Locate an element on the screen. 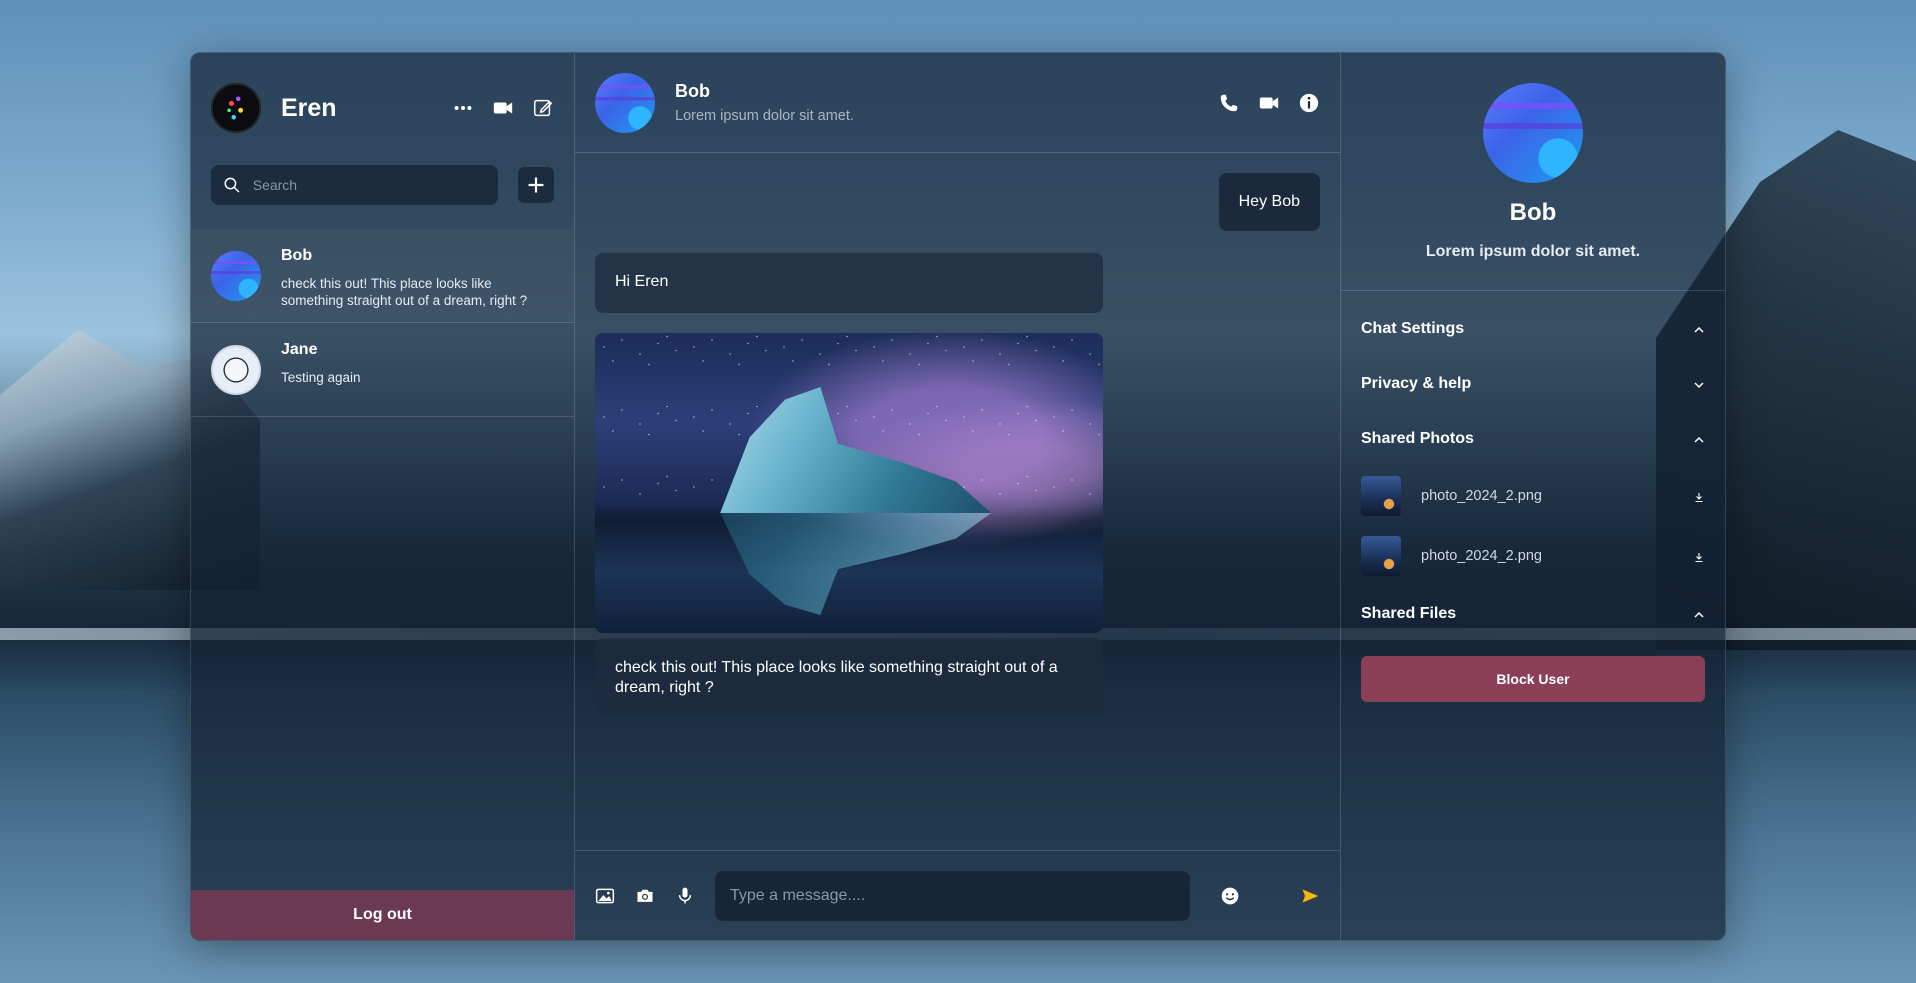  plus-icon is located at coordinates (536, 185).